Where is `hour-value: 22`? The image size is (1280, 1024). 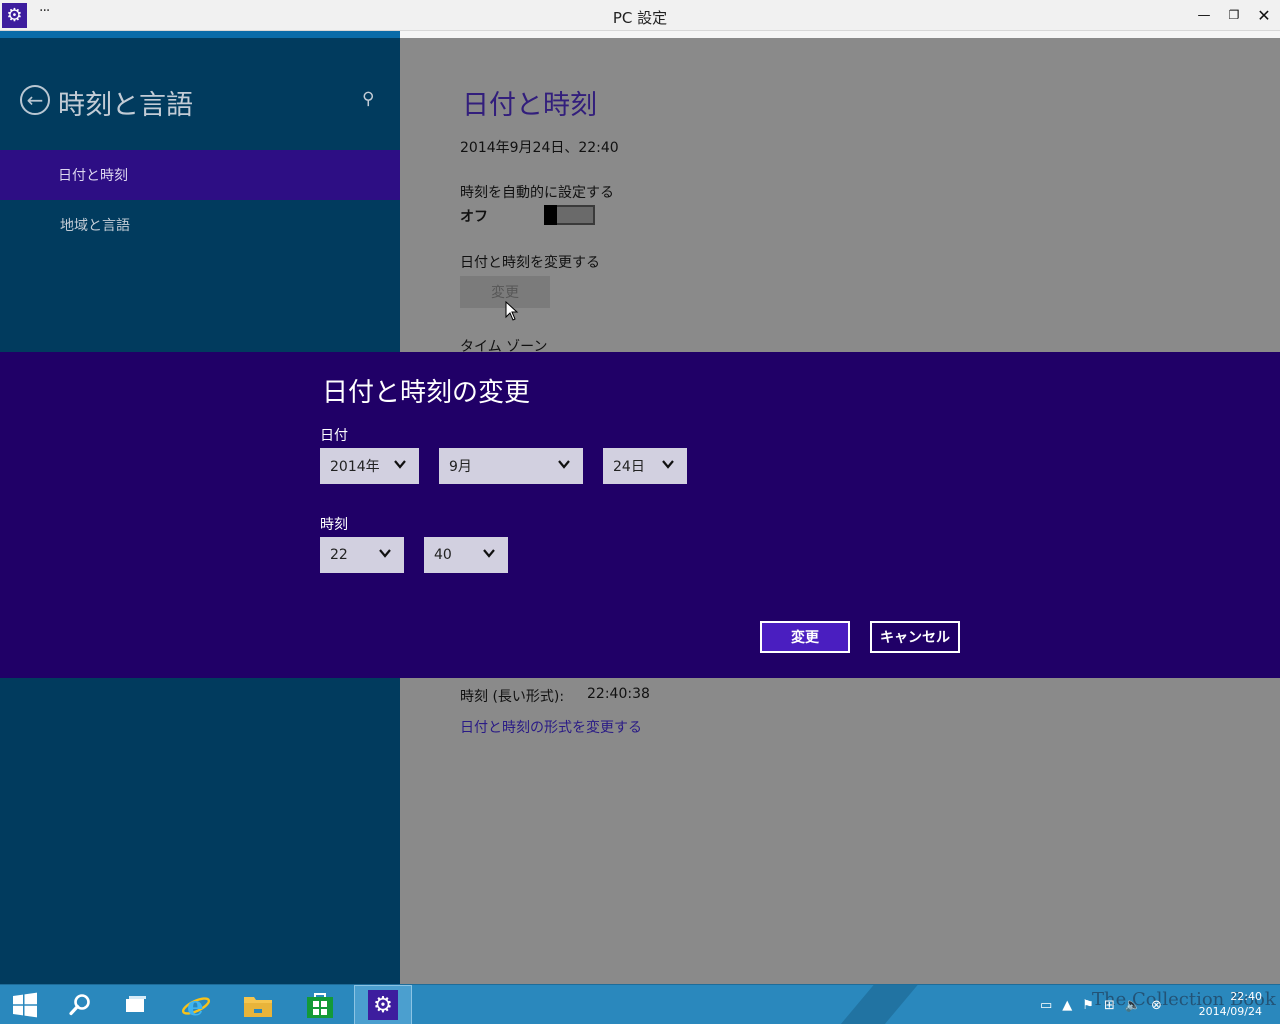
hour-value: 22 is located at coordinates (339, 555).